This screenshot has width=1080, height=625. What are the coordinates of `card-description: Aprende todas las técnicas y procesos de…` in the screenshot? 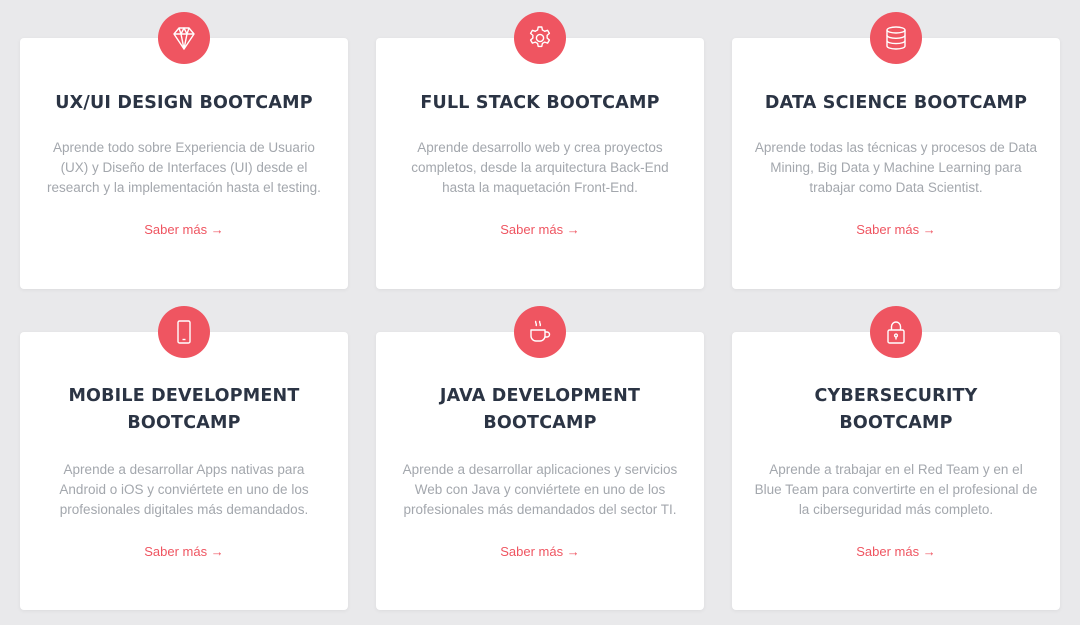 It's located at (896, 167).